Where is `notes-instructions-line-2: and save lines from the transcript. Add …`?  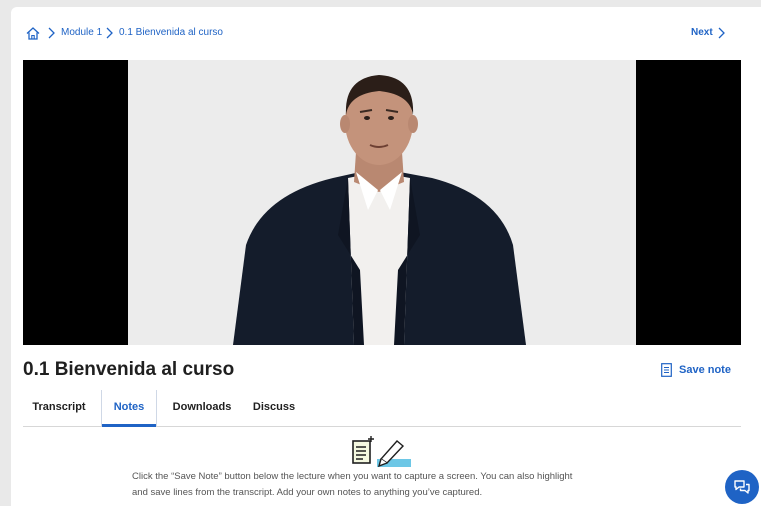 notes-instructions-line-2: and save lines from the transcript. Add … is located at coordinates (307, 492).